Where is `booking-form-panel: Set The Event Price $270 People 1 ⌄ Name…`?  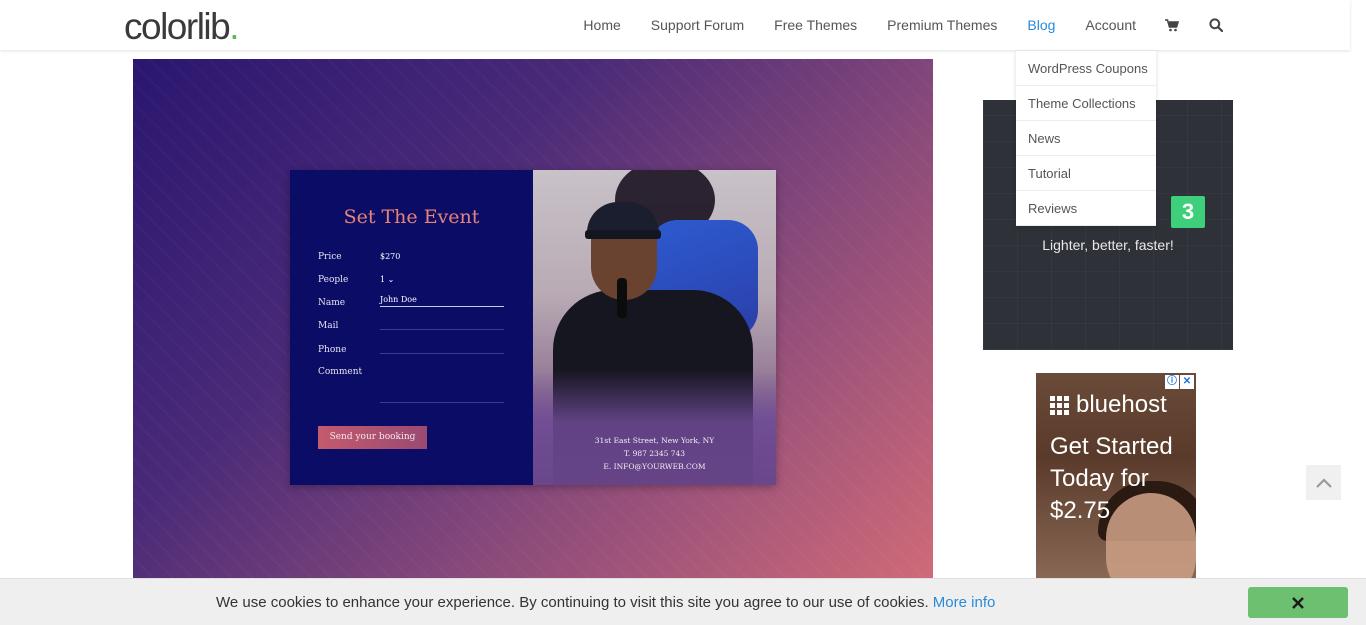 booking-form-panel: Set The Event Price $270 People 1 ⌄ Name… is located at coordinates (411, 327).